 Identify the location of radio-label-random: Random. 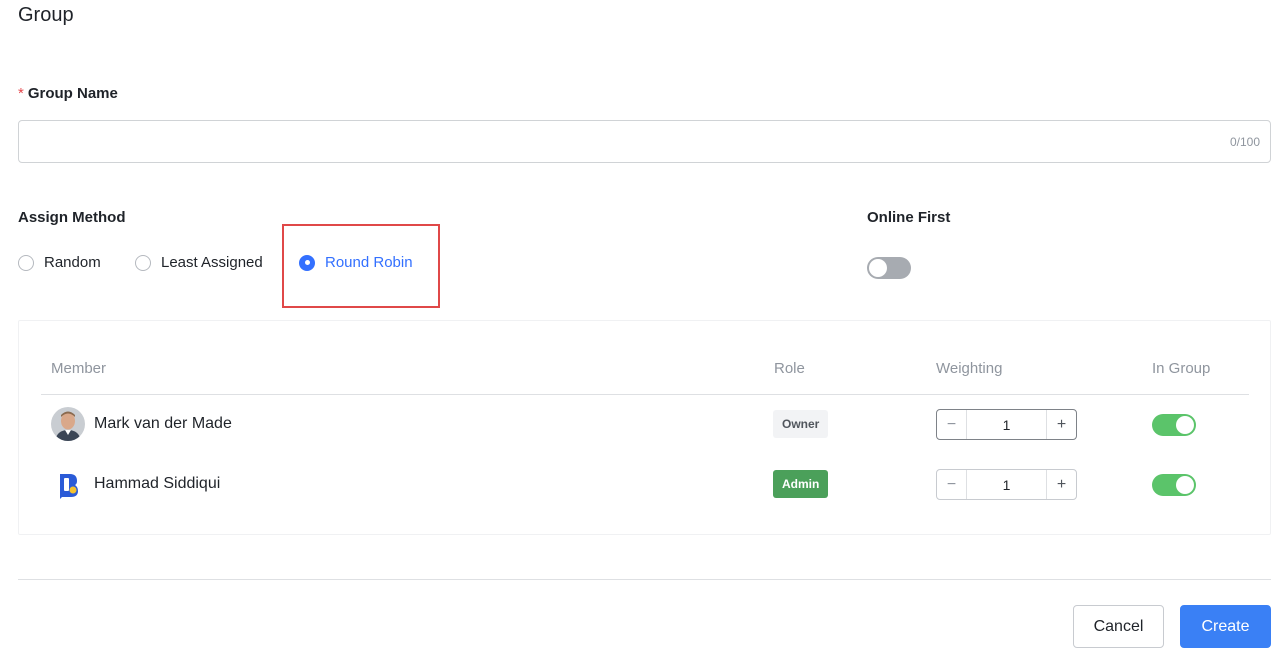
(72, 262).